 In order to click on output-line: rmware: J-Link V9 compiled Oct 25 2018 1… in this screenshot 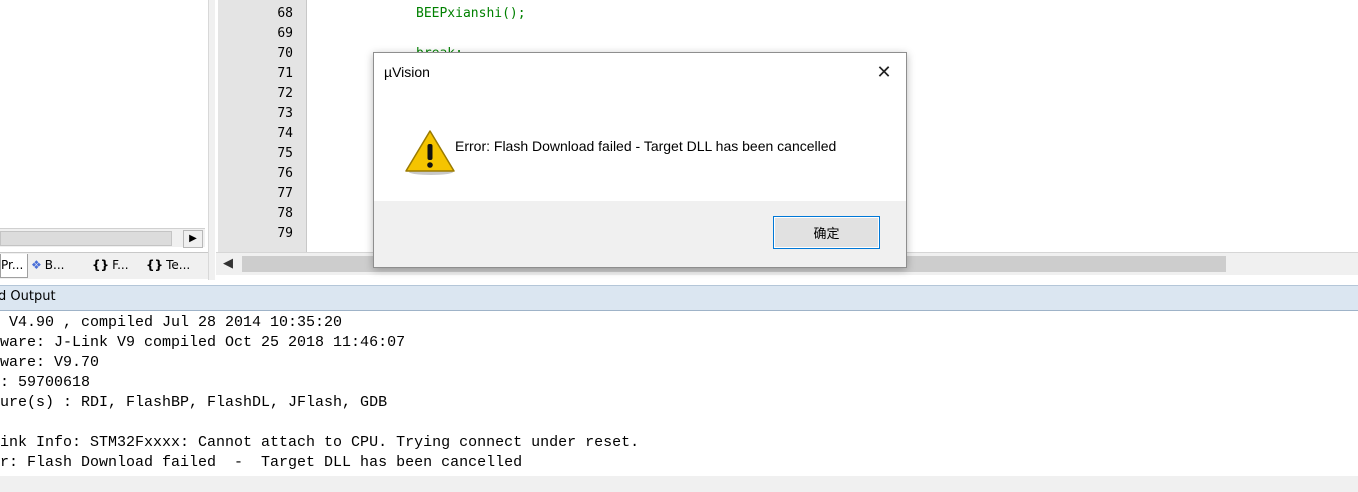, I will do `click(203, 342)`.